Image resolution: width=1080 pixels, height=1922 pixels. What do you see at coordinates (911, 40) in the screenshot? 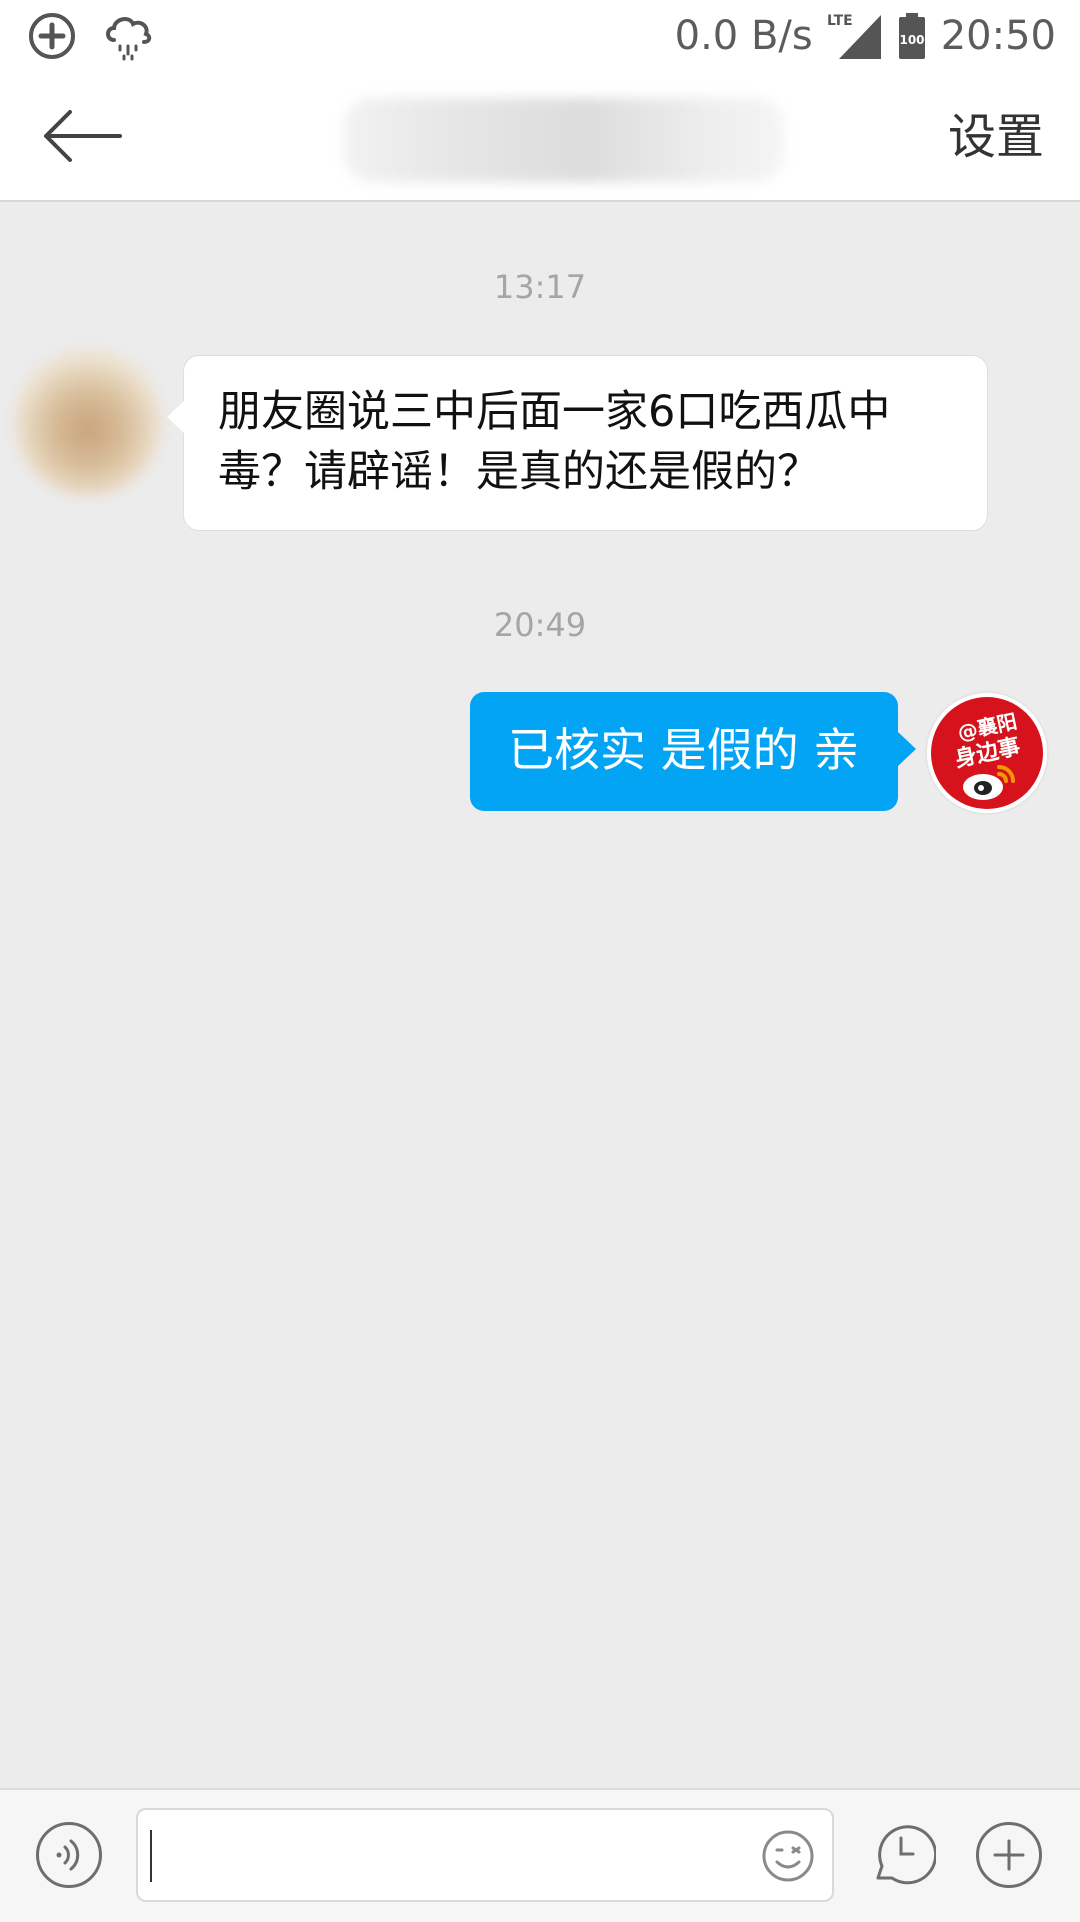
I see `battery-level: 100` at bounding box center [911, 40].